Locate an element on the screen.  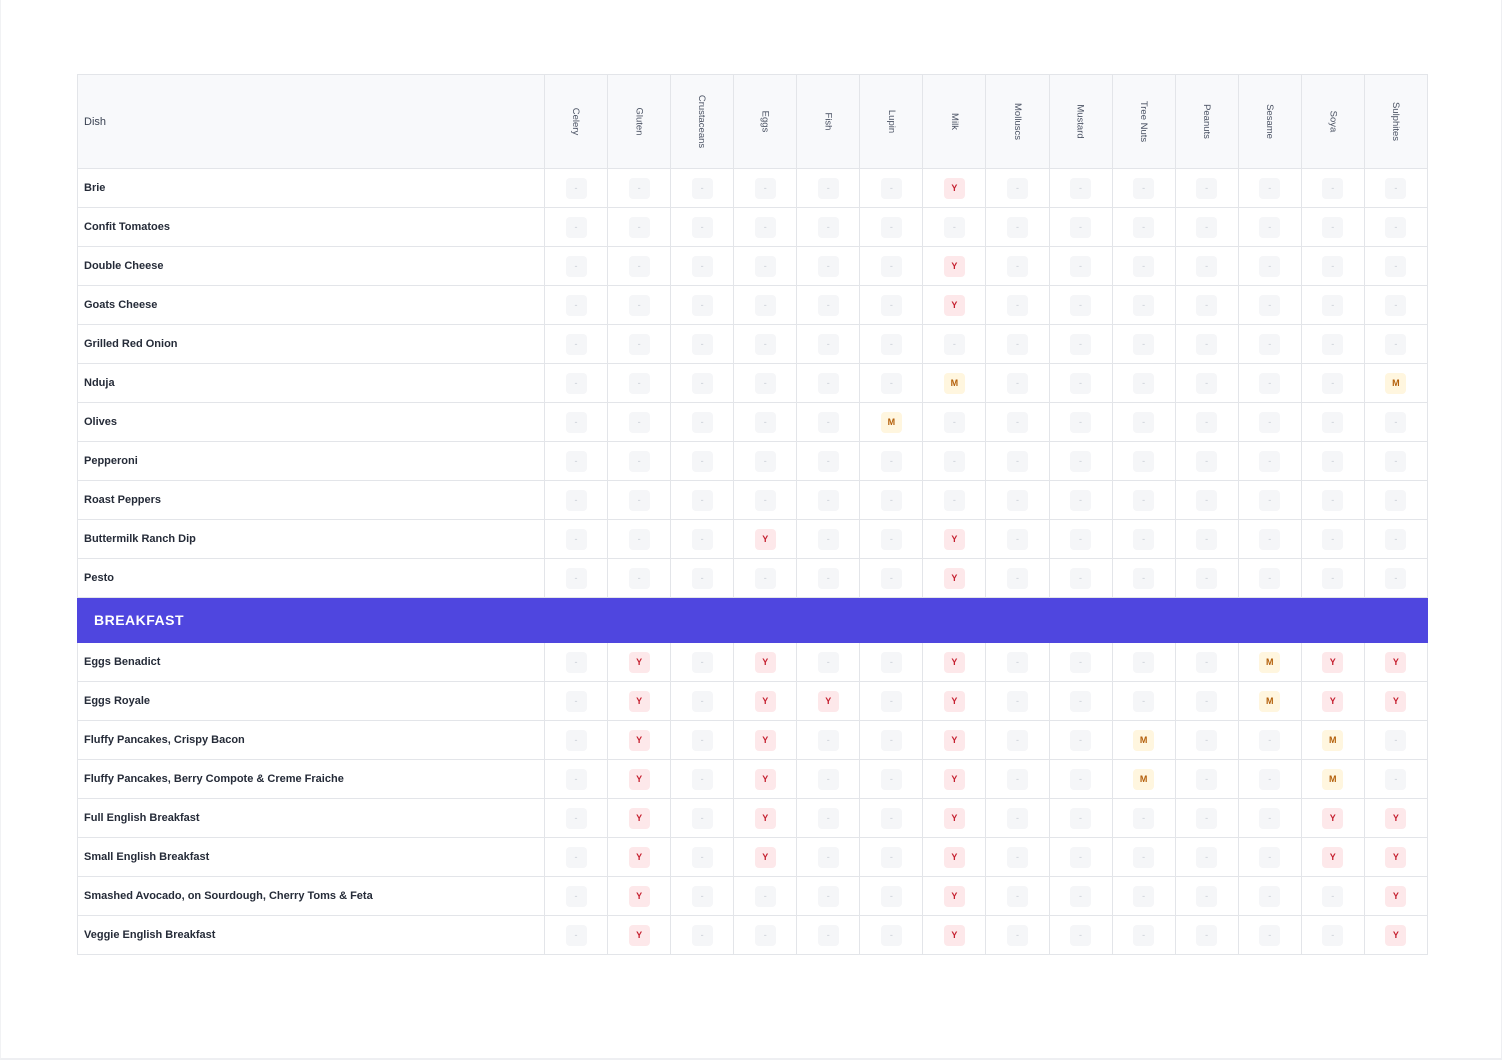
allergen-column-header: Molluscs is located at coordinates (1017, 121).